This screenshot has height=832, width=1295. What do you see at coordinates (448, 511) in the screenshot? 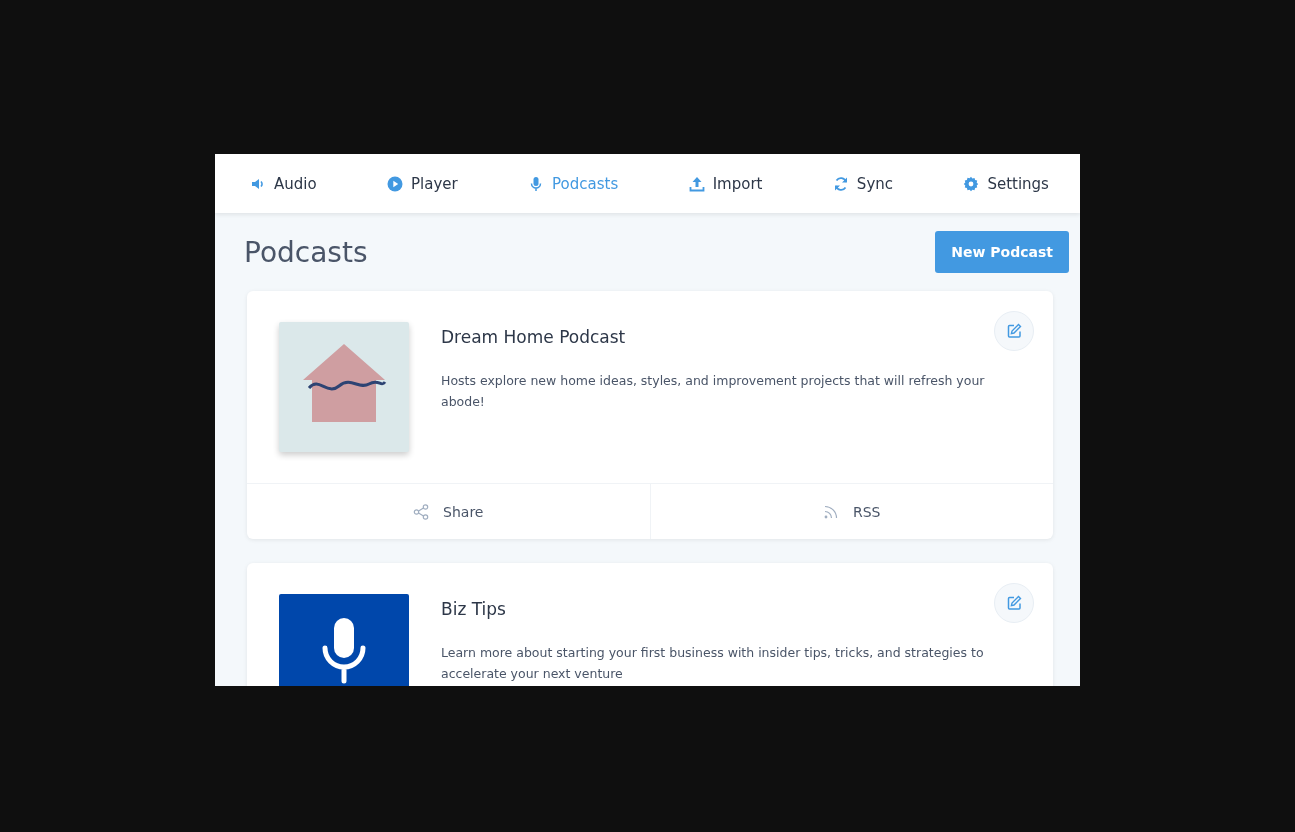
I see `share-button: Share` at bounding box center [448, 511].